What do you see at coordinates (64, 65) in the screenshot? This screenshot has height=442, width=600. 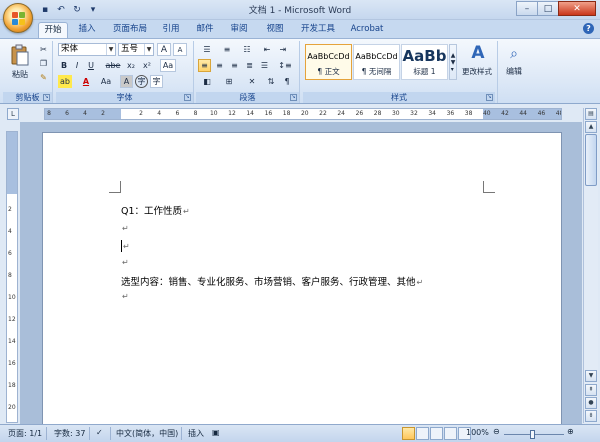 I see `bold-button: B` at bounding box center [64, 65].